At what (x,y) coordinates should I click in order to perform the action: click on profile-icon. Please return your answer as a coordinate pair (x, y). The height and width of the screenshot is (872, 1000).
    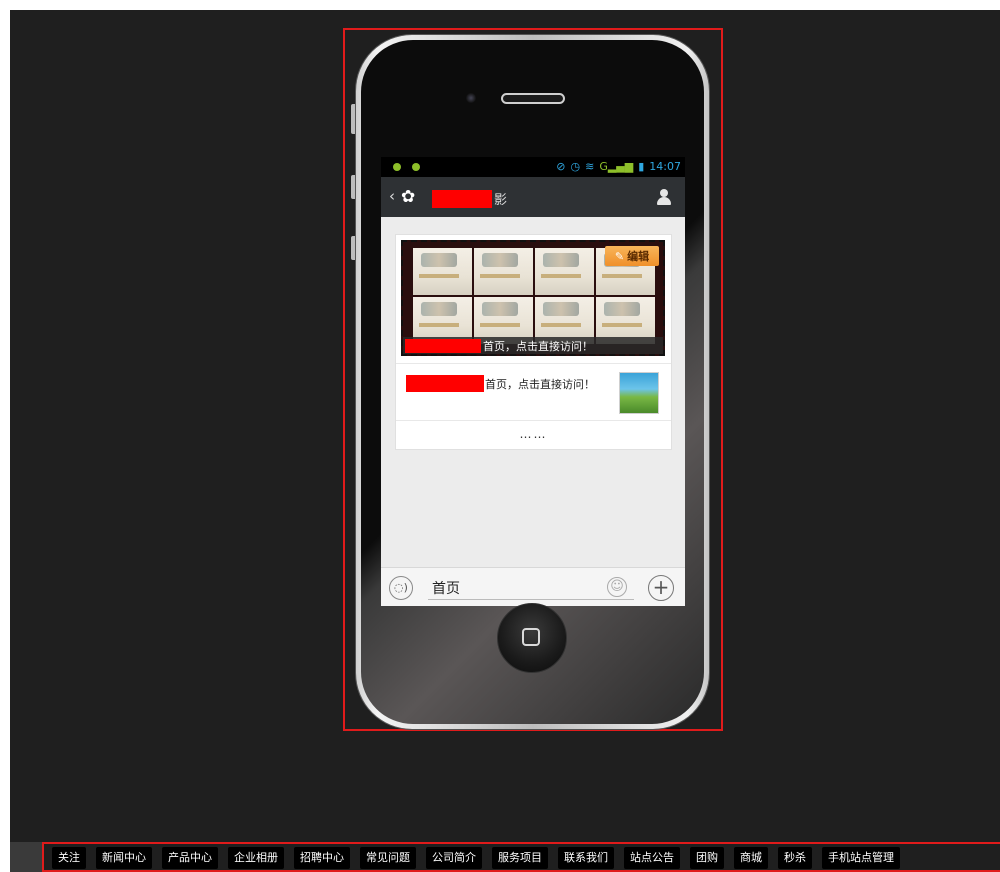
    Looking at the image, I should click on (664, 197).